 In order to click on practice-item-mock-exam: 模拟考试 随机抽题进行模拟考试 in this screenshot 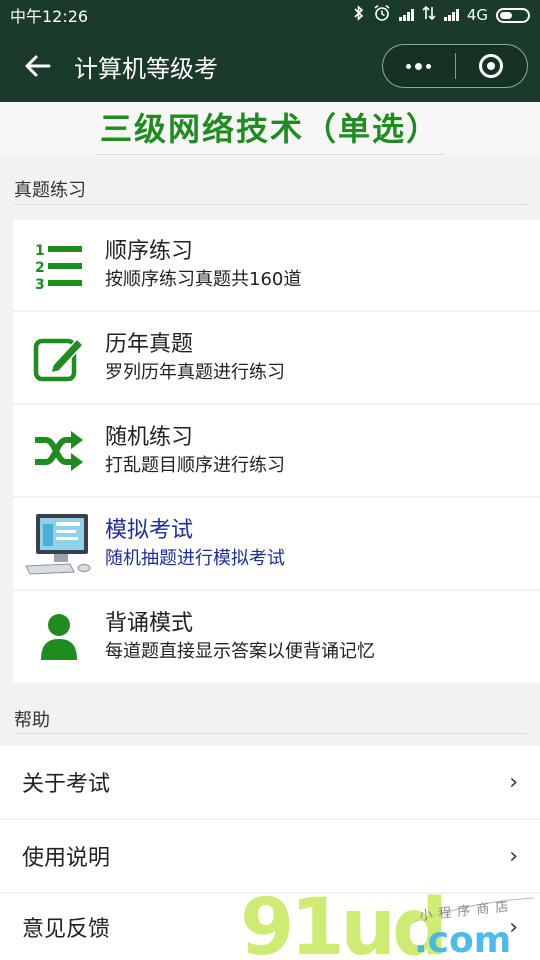, I will do `click(276, 543)`.